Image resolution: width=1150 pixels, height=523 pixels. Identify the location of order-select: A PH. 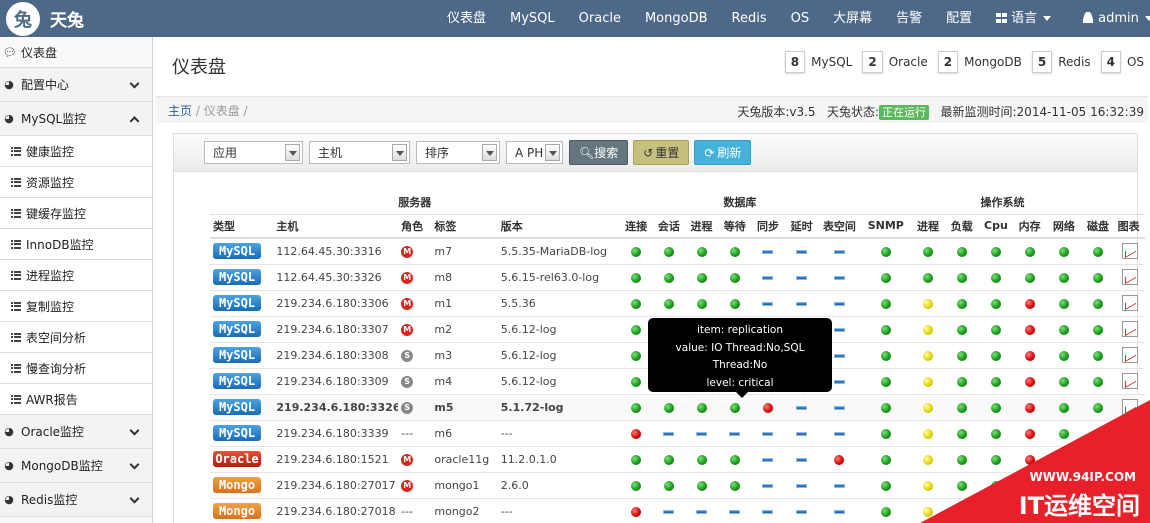
(534, 152).